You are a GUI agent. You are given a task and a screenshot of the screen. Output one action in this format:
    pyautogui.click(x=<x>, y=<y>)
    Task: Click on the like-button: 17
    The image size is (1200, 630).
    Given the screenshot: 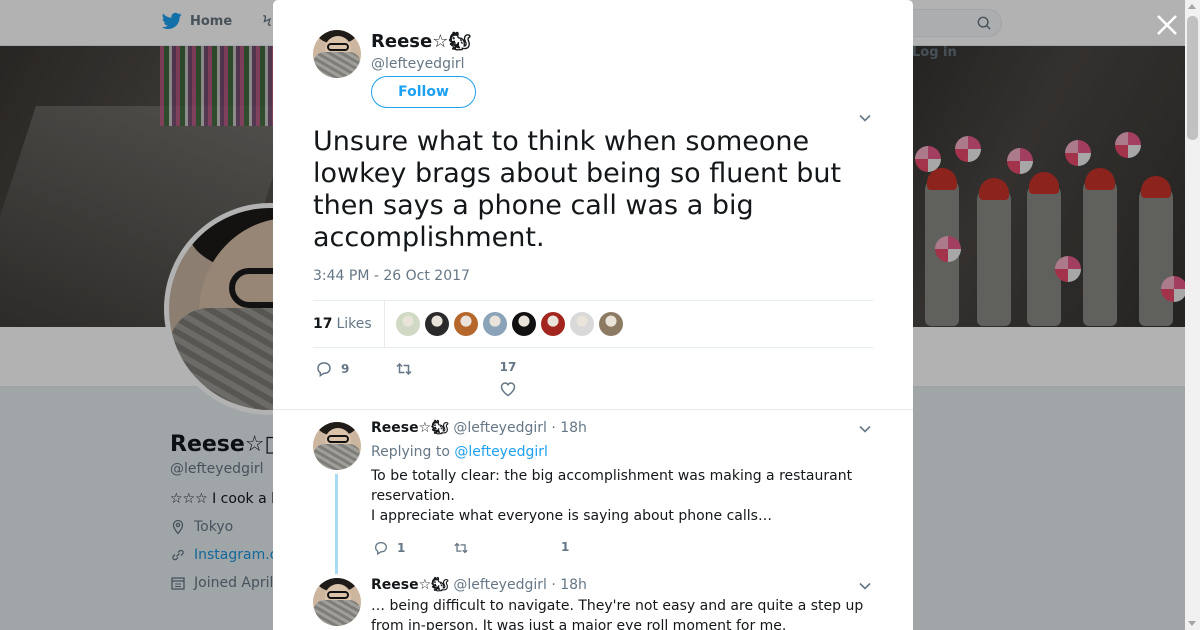 What is the action you would take?
    pyautogui.click(x=508, y=379)
    